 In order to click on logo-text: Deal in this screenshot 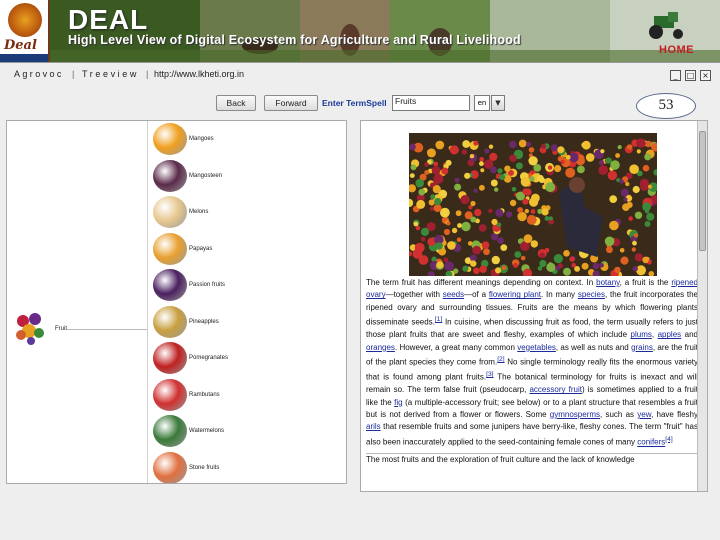, I will do `click(20, 45)`.